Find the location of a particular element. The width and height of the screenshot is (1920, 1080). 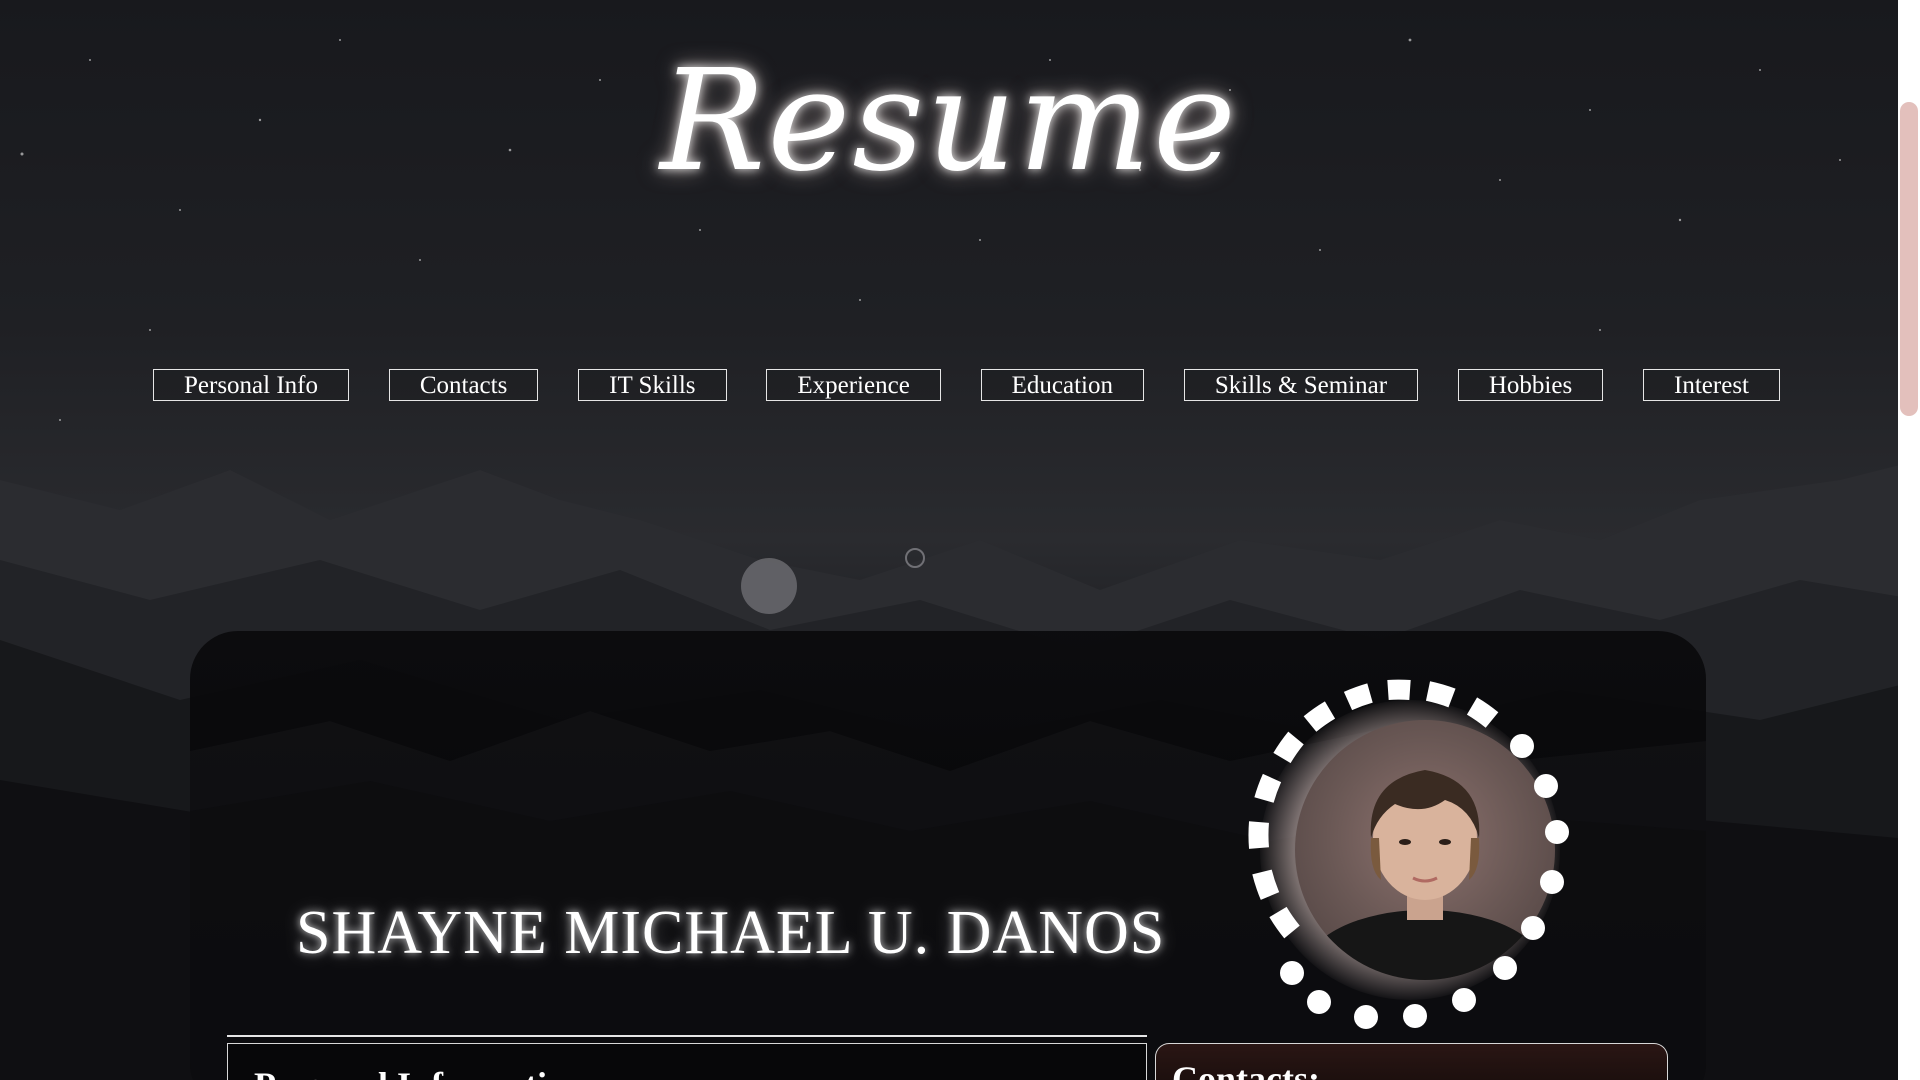

nav-item-contacts: Contacts is located at coordinates (463, 385).